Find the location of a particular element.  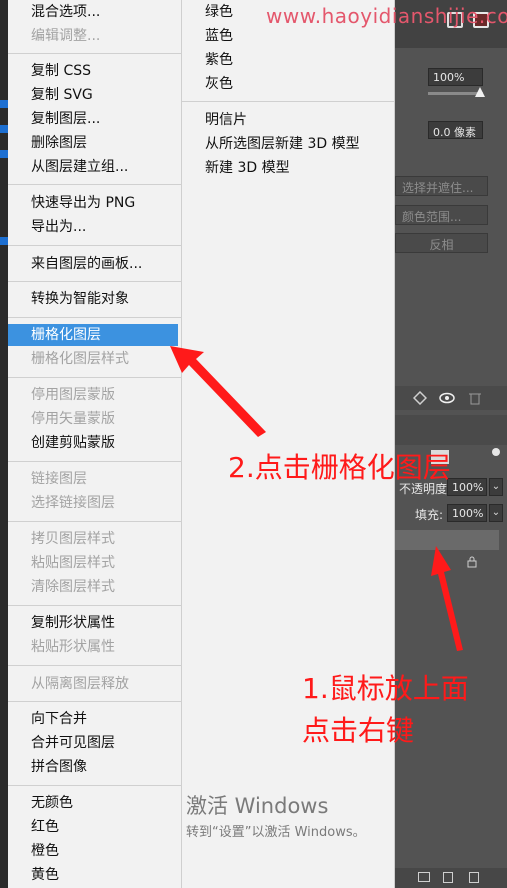

activation-subtitle: 转到“设置”以激活 Windows。 is located at coordinates (276, 832).